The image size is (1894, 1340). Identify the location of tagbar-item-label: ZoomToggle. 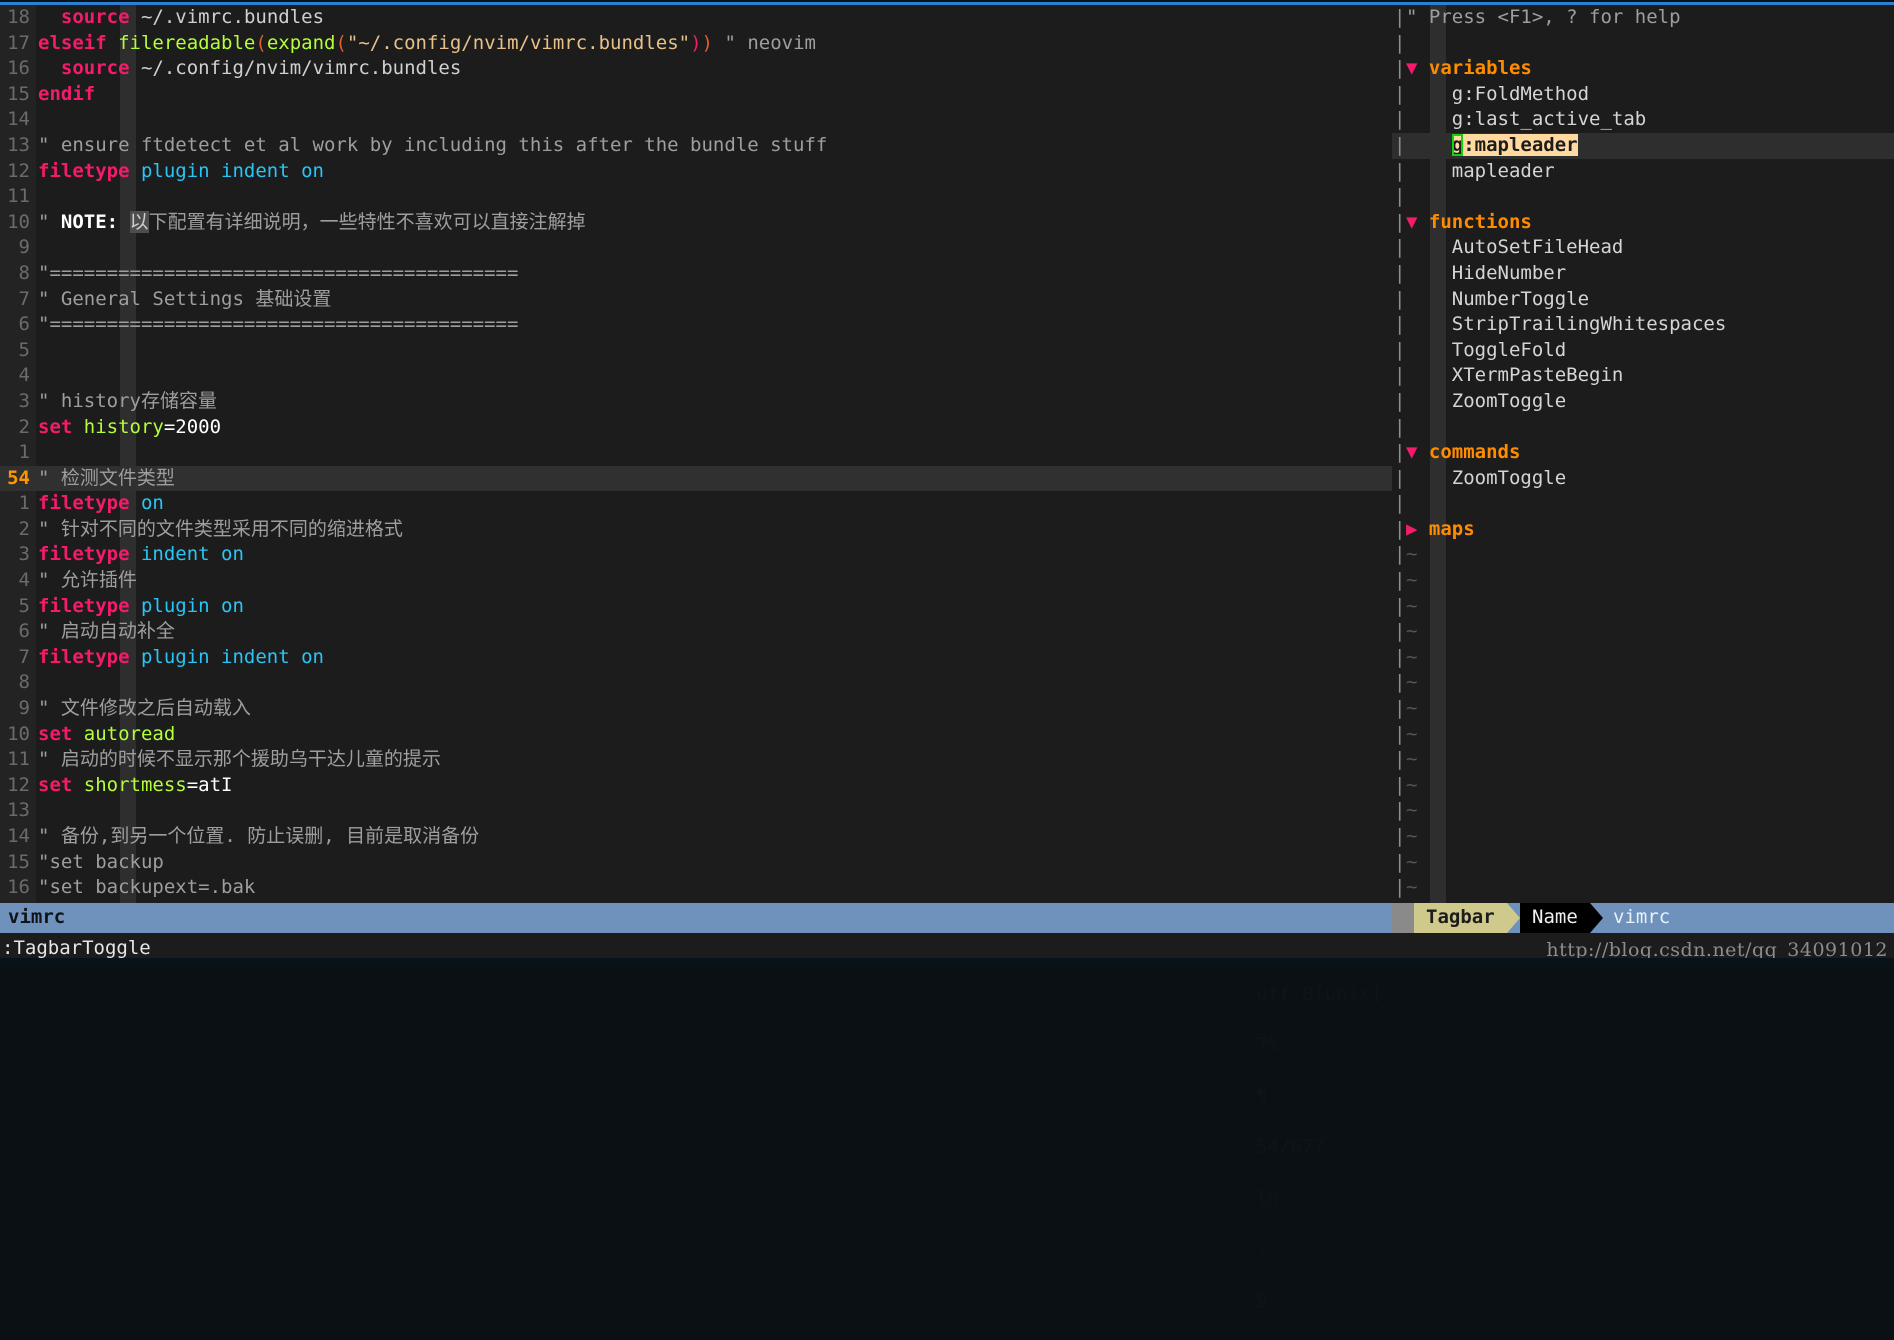
(1509, 400).